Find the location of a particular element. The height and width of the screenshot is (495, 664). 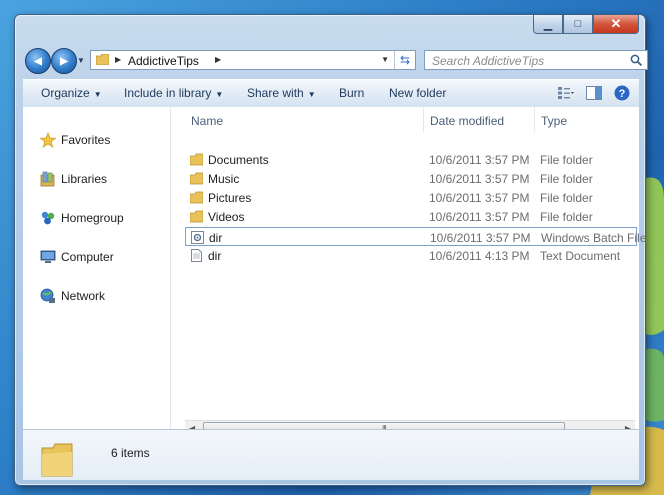

search-placeholder: Search AddictiveTips is located at coordinates (488, 61).